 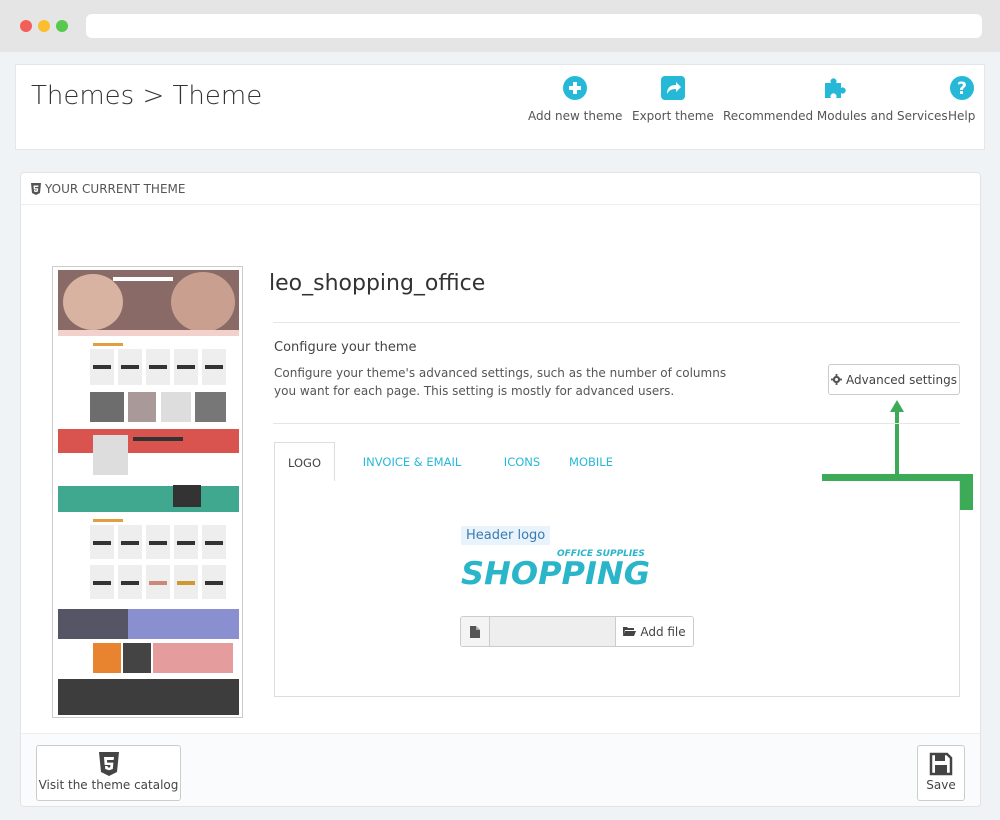 I want to click on browser-chrome, so click(x=500, y=26).